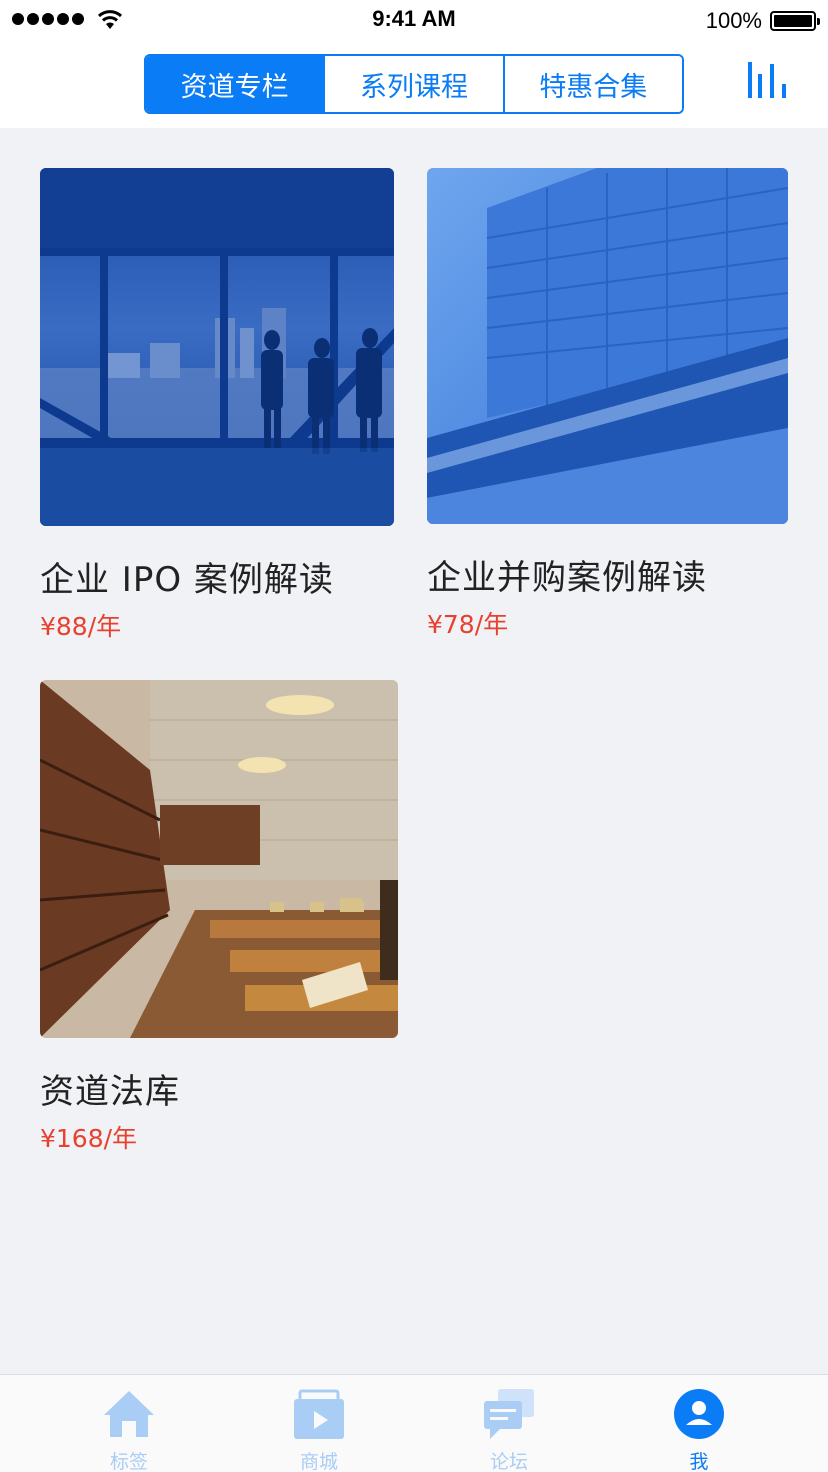  Describe the element at coordinates (219, 859) in the screenshot. I see `library-reading-room-photo` at that location.